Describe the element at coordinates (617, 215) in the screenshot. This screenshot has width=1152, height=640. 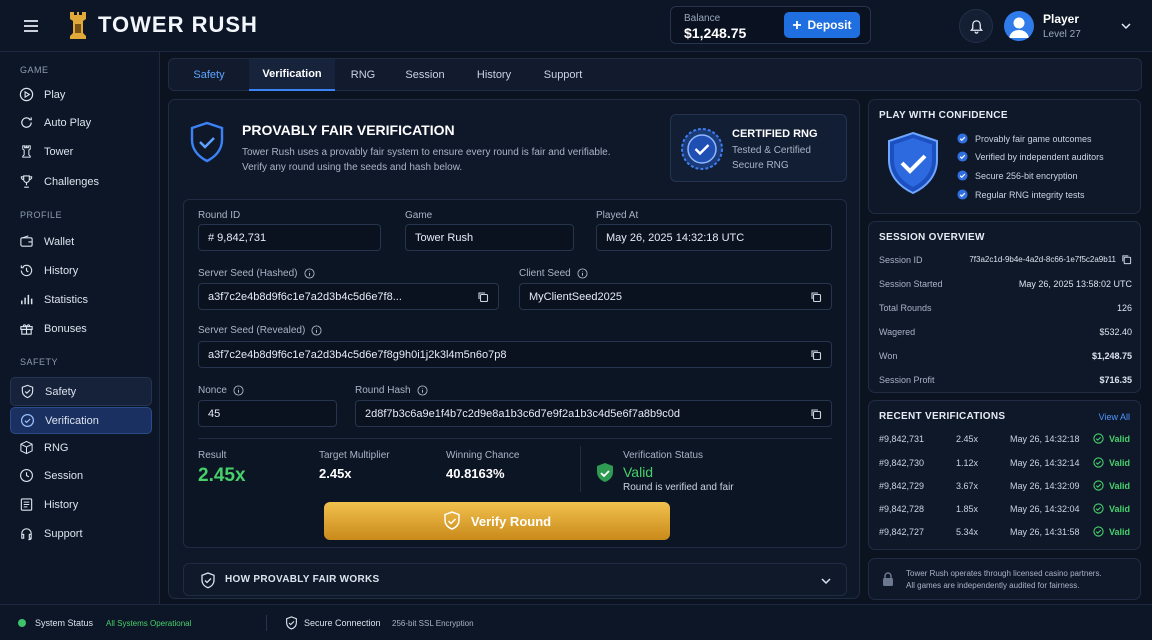
I see `played-at-label: Played At` at that location.